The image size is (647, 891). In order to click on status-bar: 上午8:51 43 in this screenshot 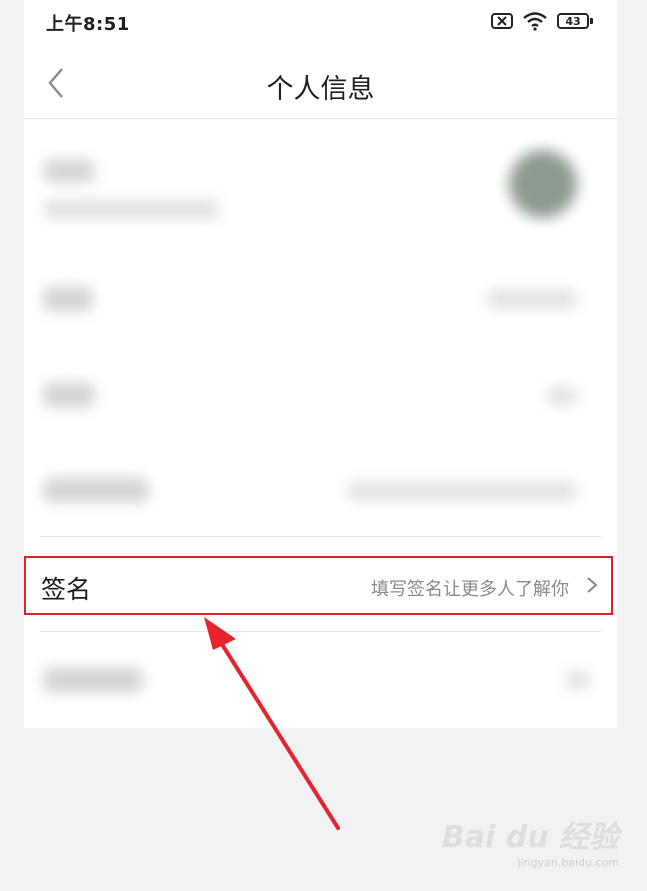, I will do `click(320, 24)`.